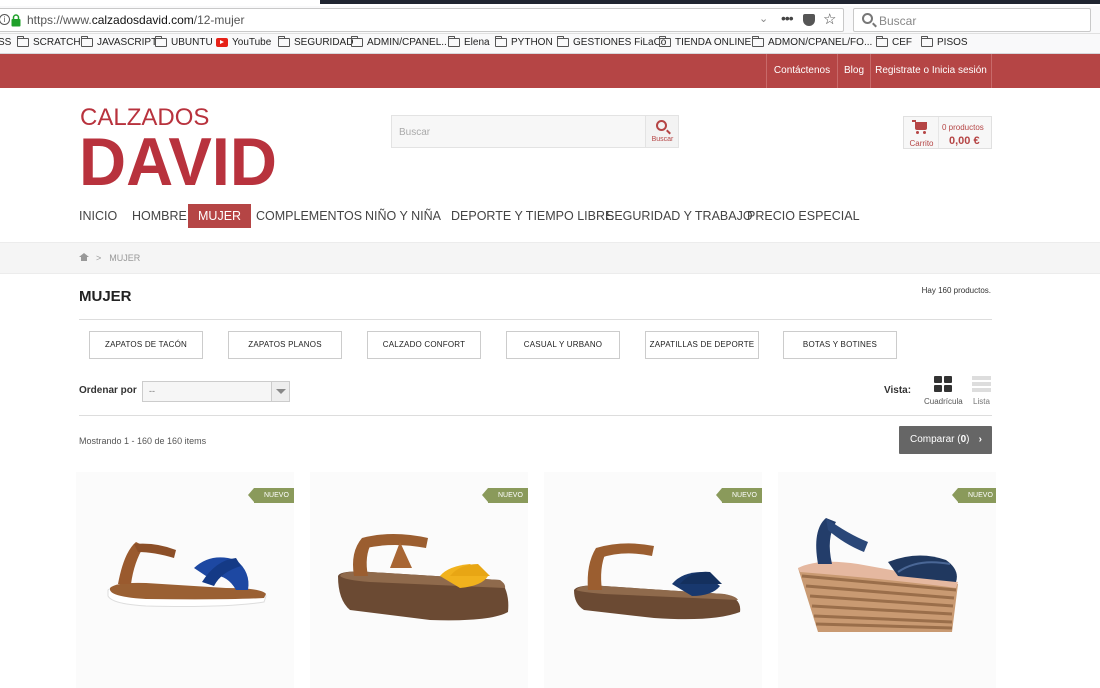 This screenshot has height=688, width=1100. What do you see at coordinates (285, 345) in the screenshot?
I see `subcategory-button: ZAPATOS PLANOS` at bounding box center [285, 345].